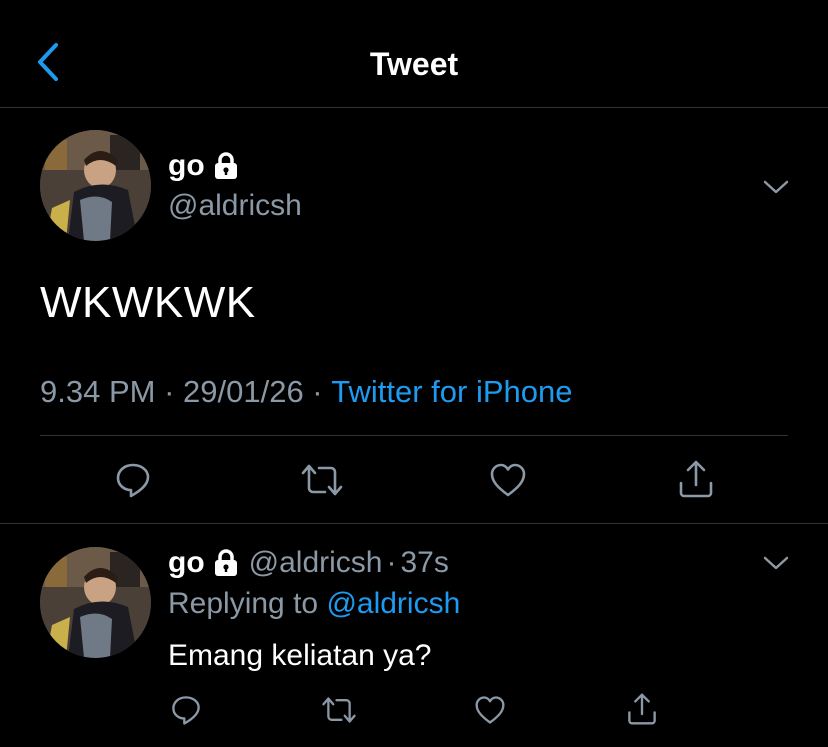 The width and height of the screenshot is (828, 747). What do you see at coordinates (424, 562) in the screenshot?
I see `reply-timestamp: 37s` at bounding box center [424, 562].